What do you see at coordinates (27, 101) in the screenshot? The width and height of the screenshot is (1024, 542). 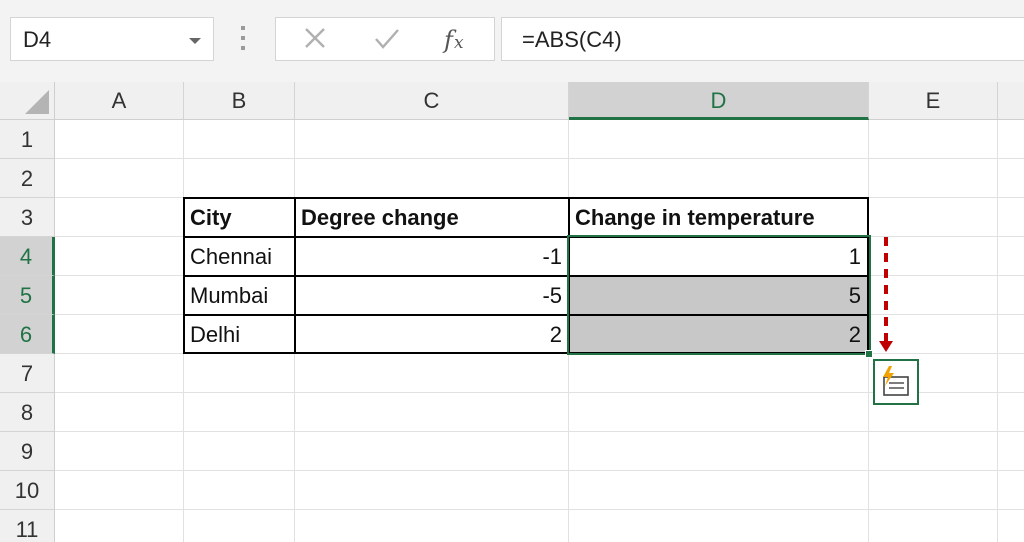 I see `select-all-button` at bounding box center [27, 101].